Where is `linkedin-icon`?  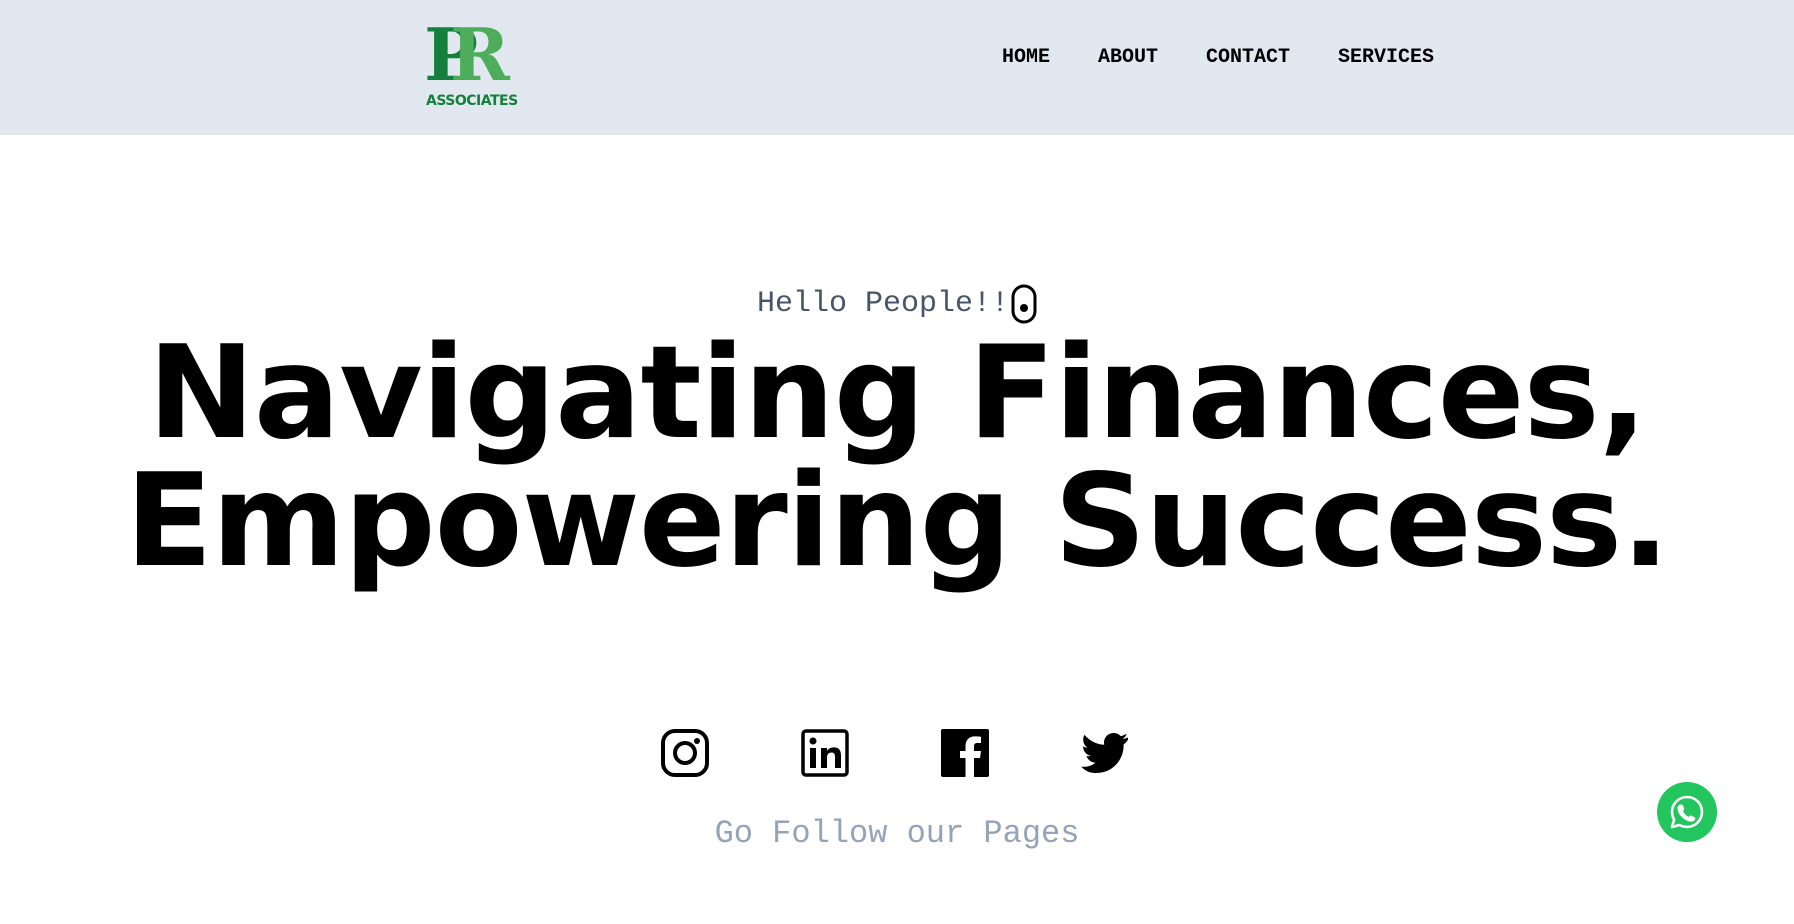
linkedin-icon is located at coordinates (825, 753).